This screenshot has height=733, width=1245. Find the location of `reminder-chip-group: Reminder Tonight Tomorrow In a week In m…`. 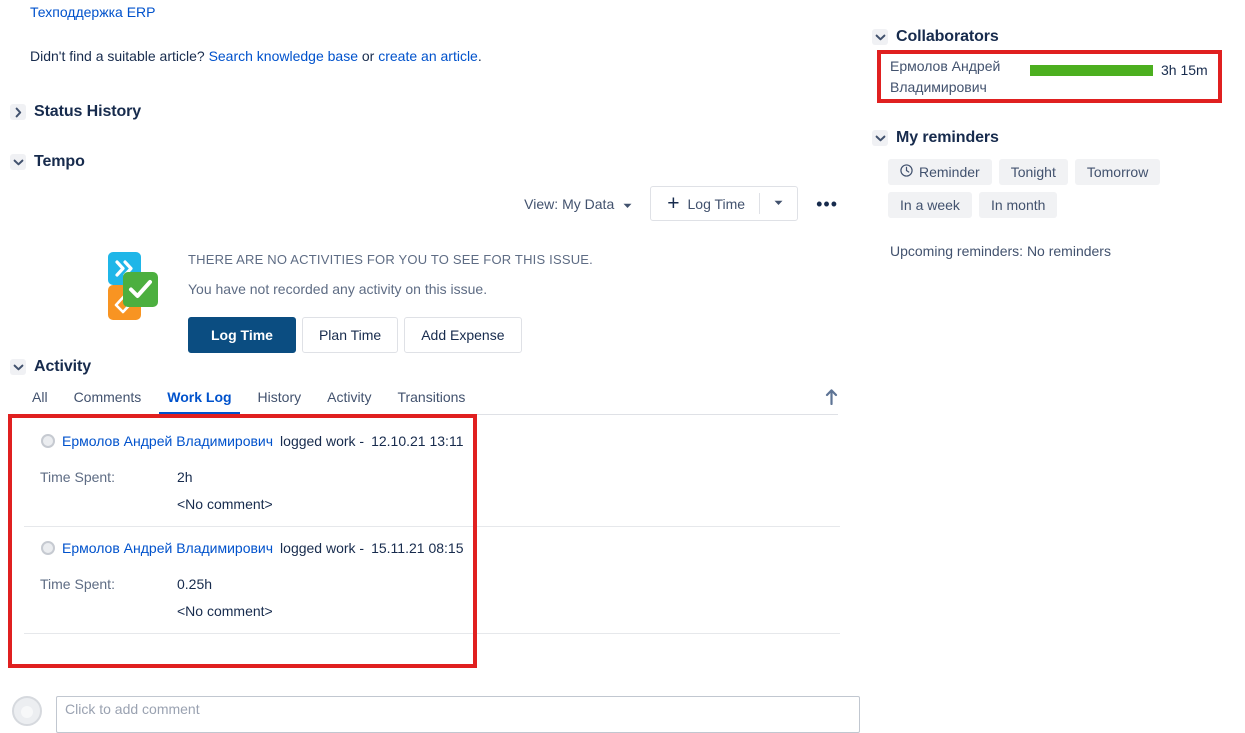

reminder-chip-group: Reminder Tonight Tomorrow In a week In m… is located at coordinates (1063, 188).